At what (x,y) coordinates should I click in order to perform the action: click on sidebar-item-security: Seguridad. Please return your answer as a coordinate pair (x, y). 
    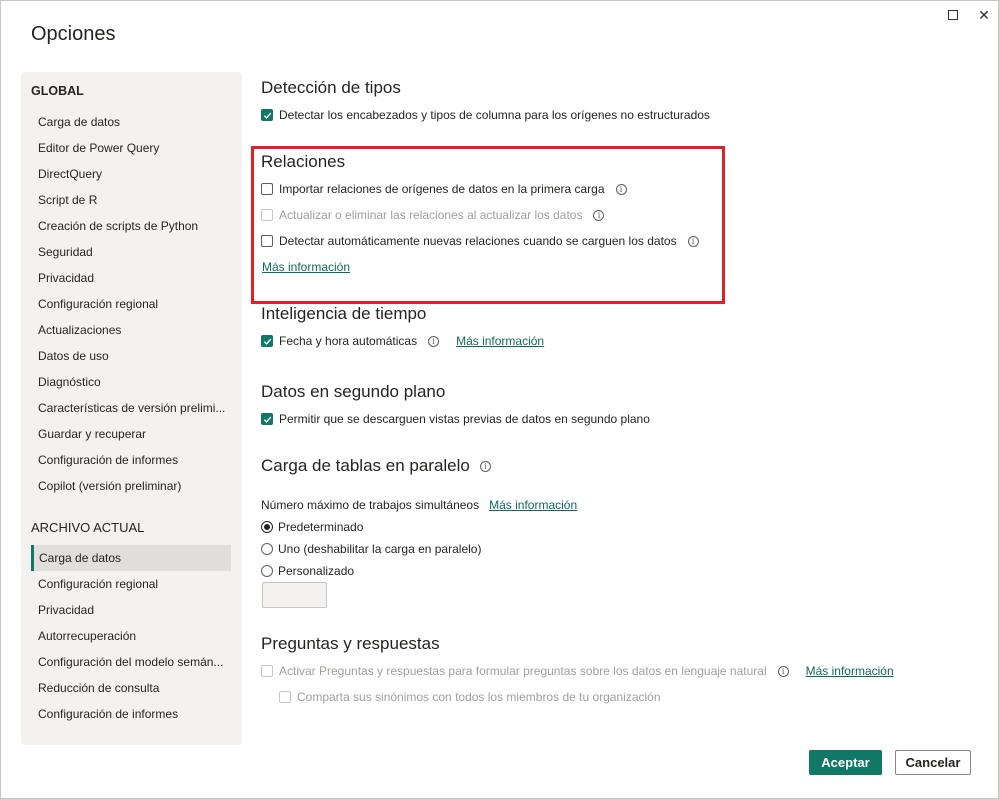
    Looking at the image, I should click on (131, 252).